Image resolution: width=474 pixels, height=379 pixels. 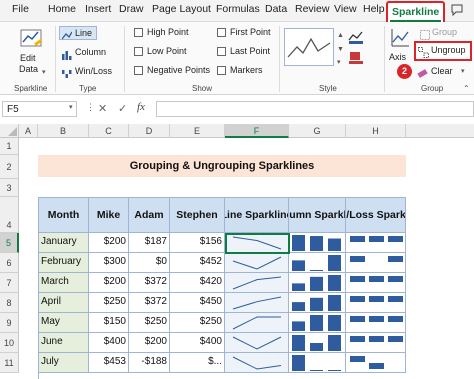 What do you see at coordinates (62, 9) in the screenshot?
I see `tab-home: Home` at bounding box center [62, 9].